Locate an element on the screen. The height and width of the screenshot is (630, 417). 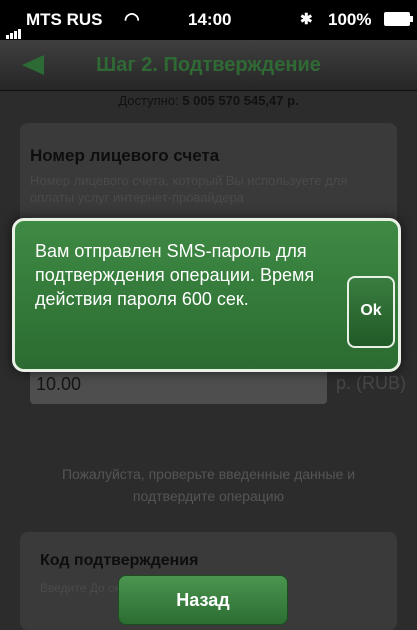
signal-icon is located at coordinates (14, 29).